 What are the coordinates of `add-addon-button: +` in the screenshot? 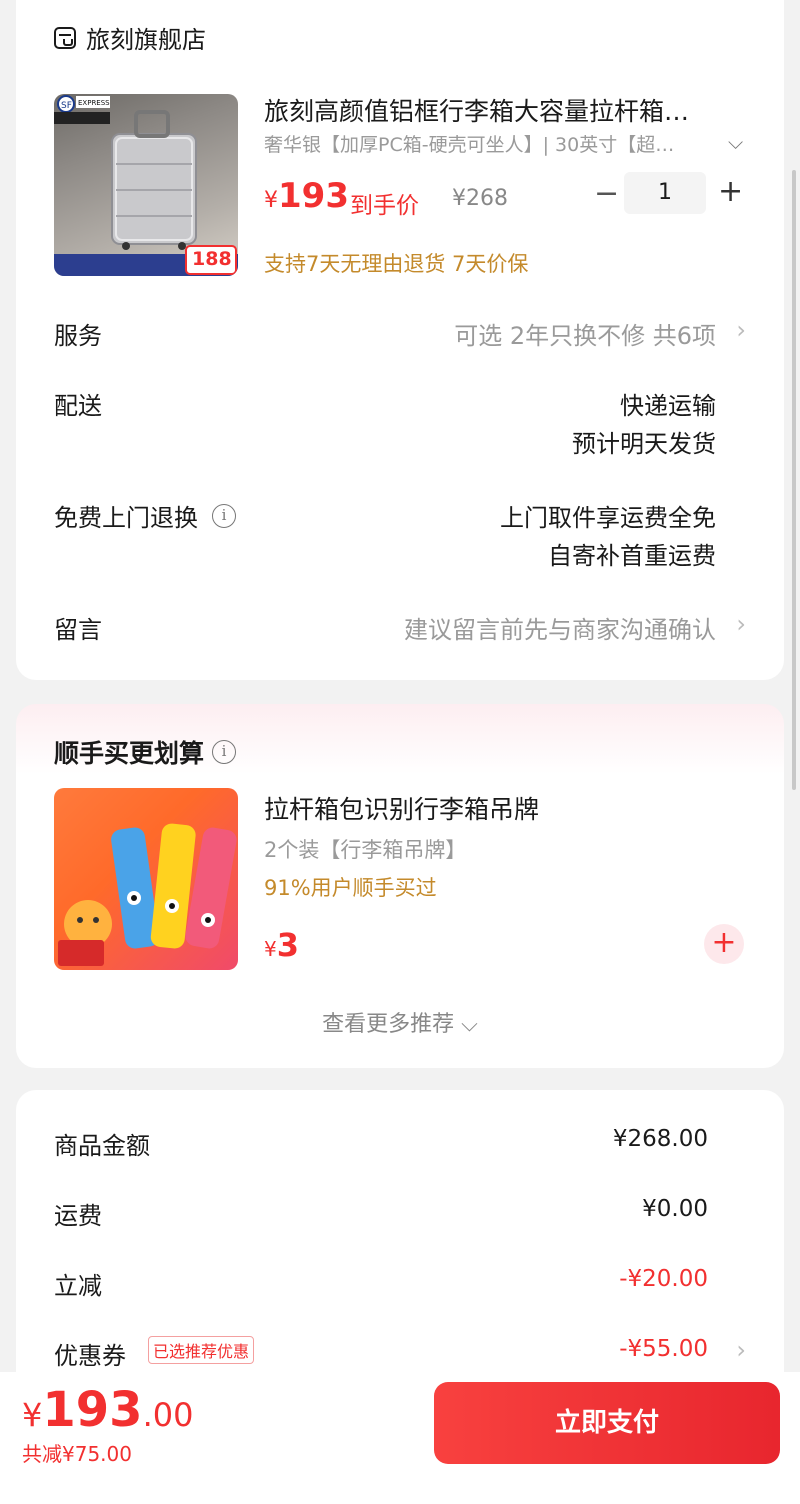 It's located at (724, 944).